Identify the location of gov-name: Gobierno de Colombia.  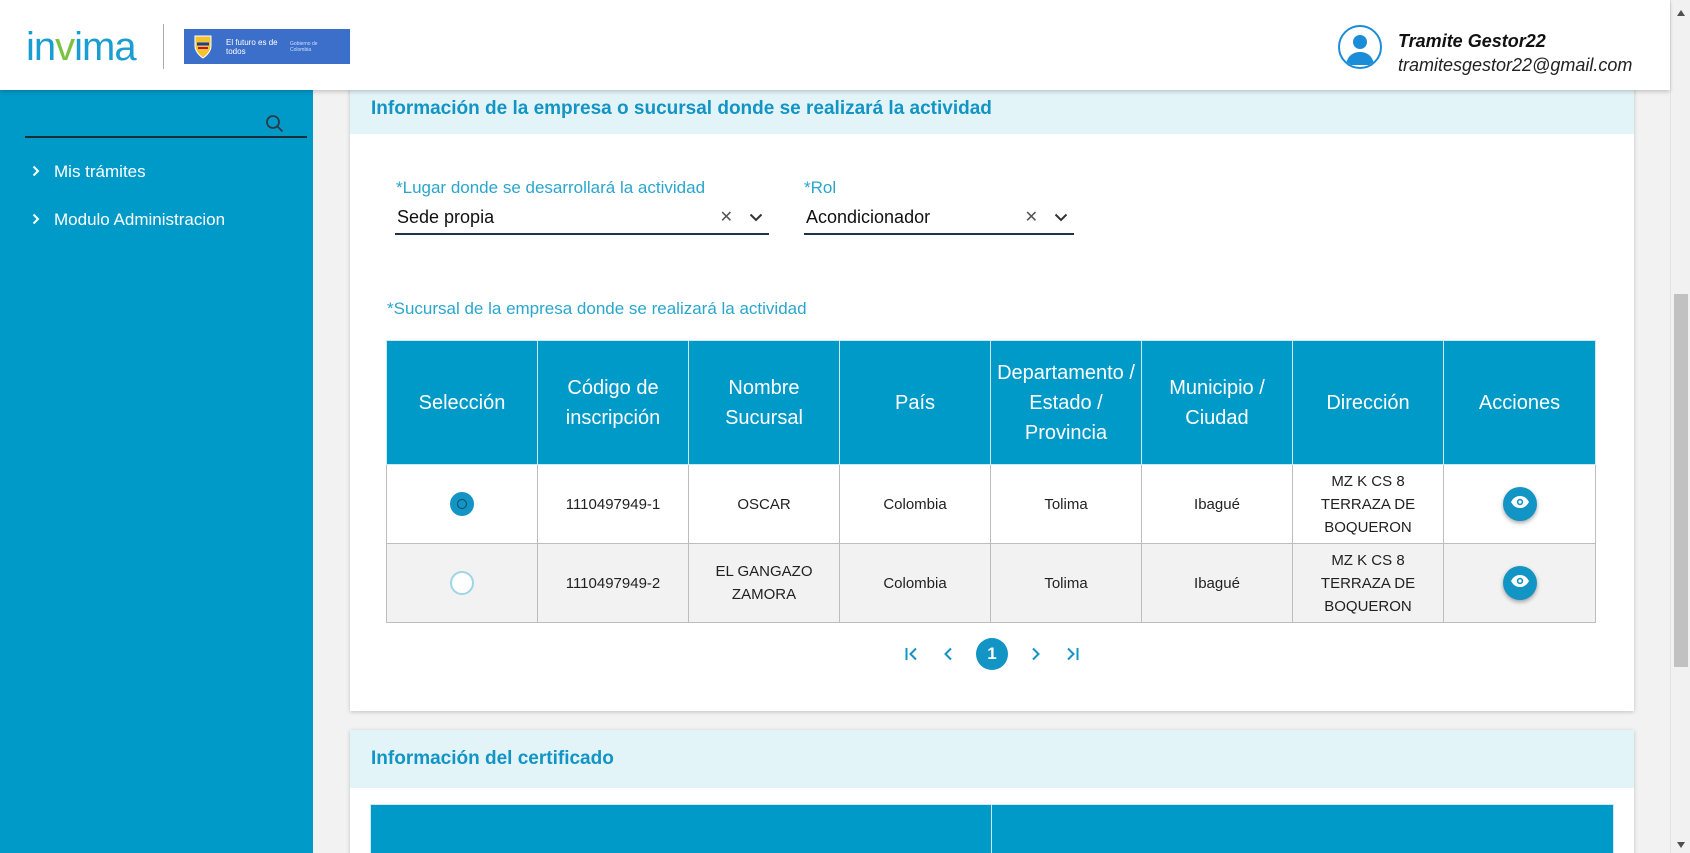
(304, 46).